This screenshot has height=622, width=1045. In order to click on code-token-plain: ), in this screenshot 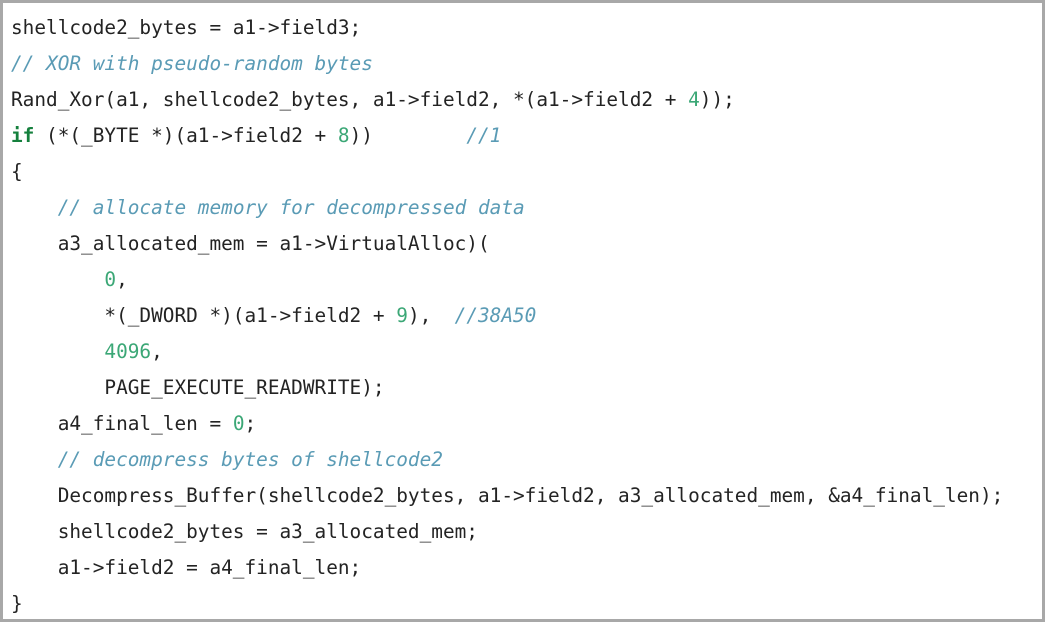, I will do `click(431, 315)`.